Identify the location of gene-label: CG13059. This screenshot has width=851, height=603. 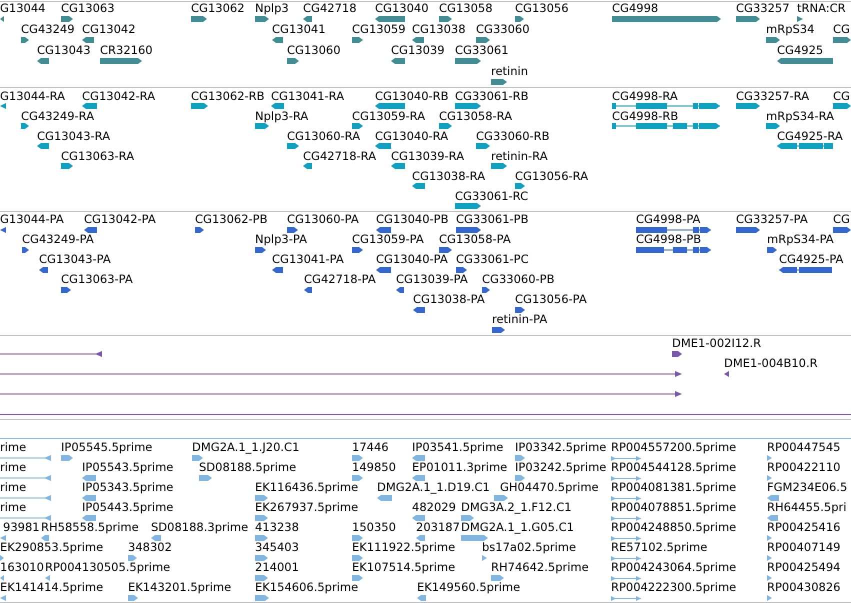
(379, 29).